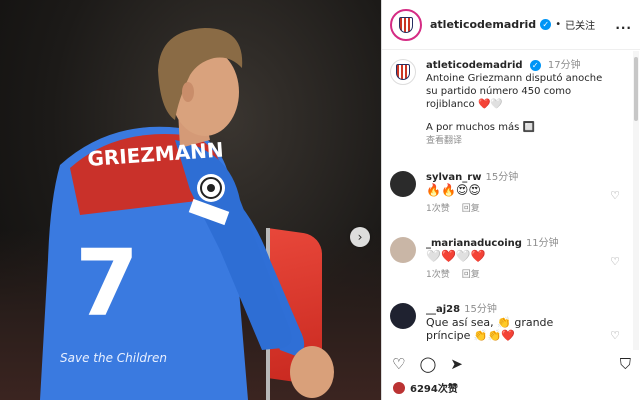 This screenshot has height=400, width=640. Describe the element at coordinates (360, 237) in the screenshot. I see `next-image-button: ›` at that location.